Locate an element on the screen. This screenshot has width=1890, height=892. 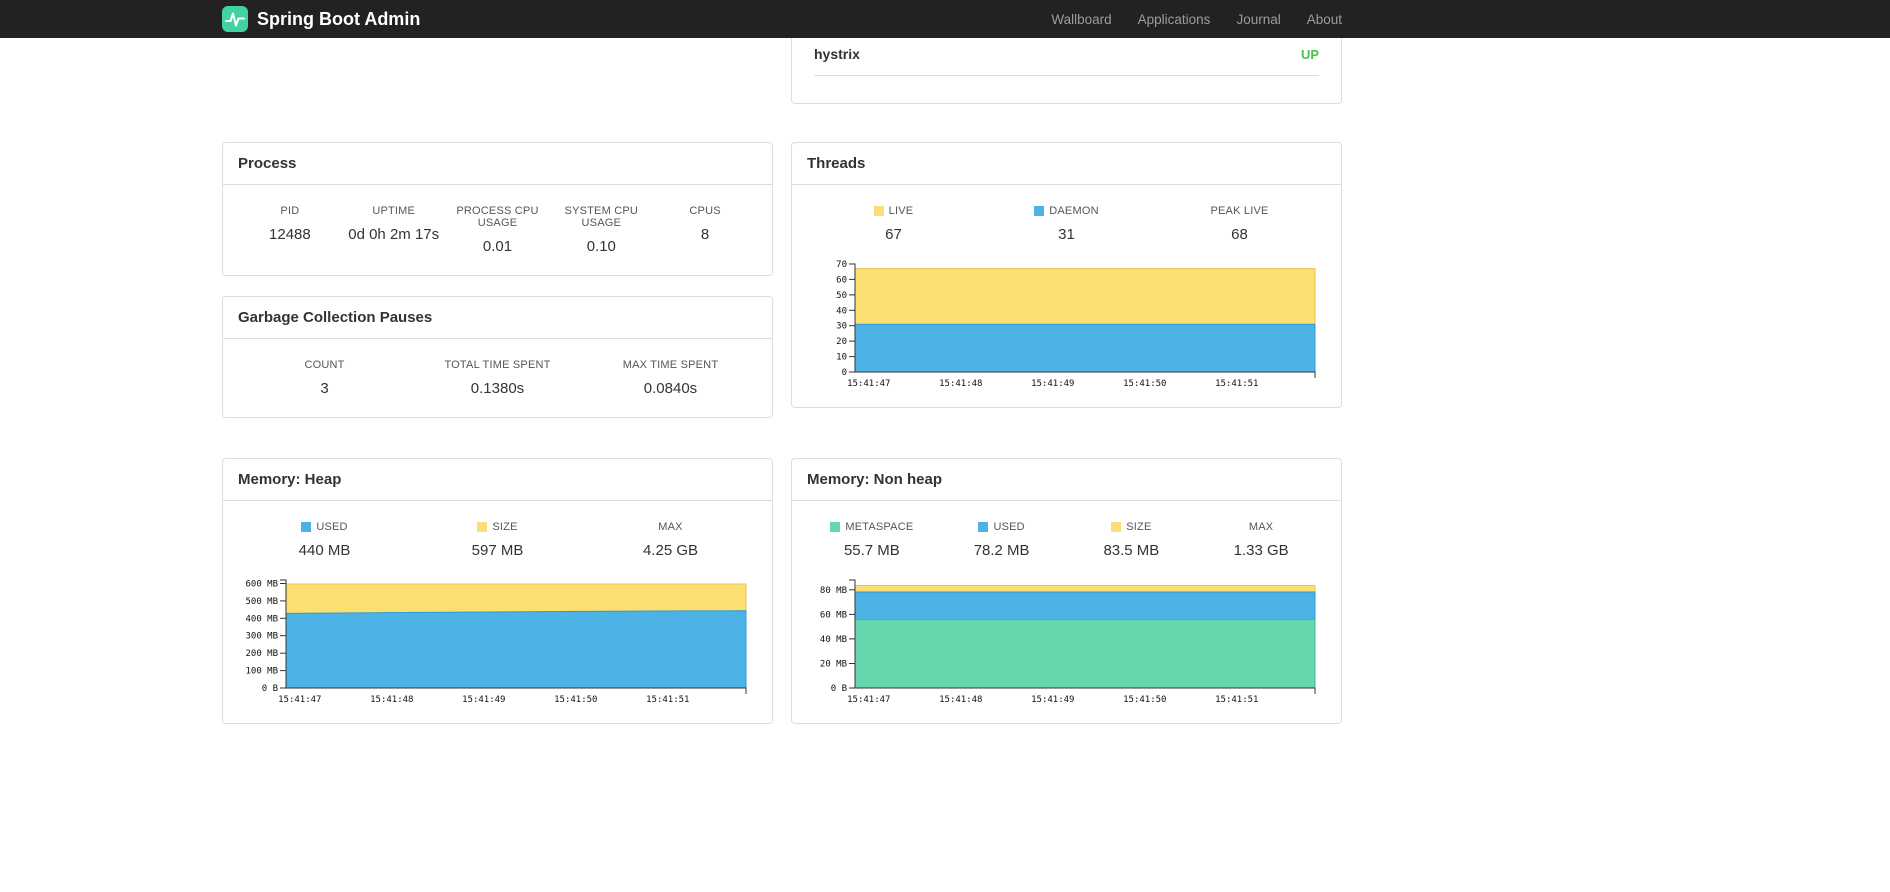
stat-label: PID is located at coordinates (290, 211).